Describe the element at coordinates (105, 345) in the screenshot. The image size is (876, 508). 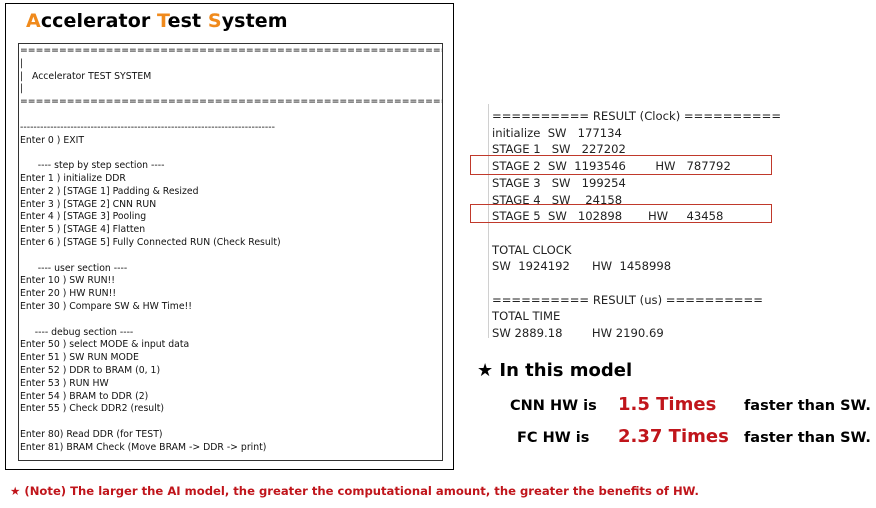
I see `console-line: Enter 50 ) select MODE & input data` at that location.